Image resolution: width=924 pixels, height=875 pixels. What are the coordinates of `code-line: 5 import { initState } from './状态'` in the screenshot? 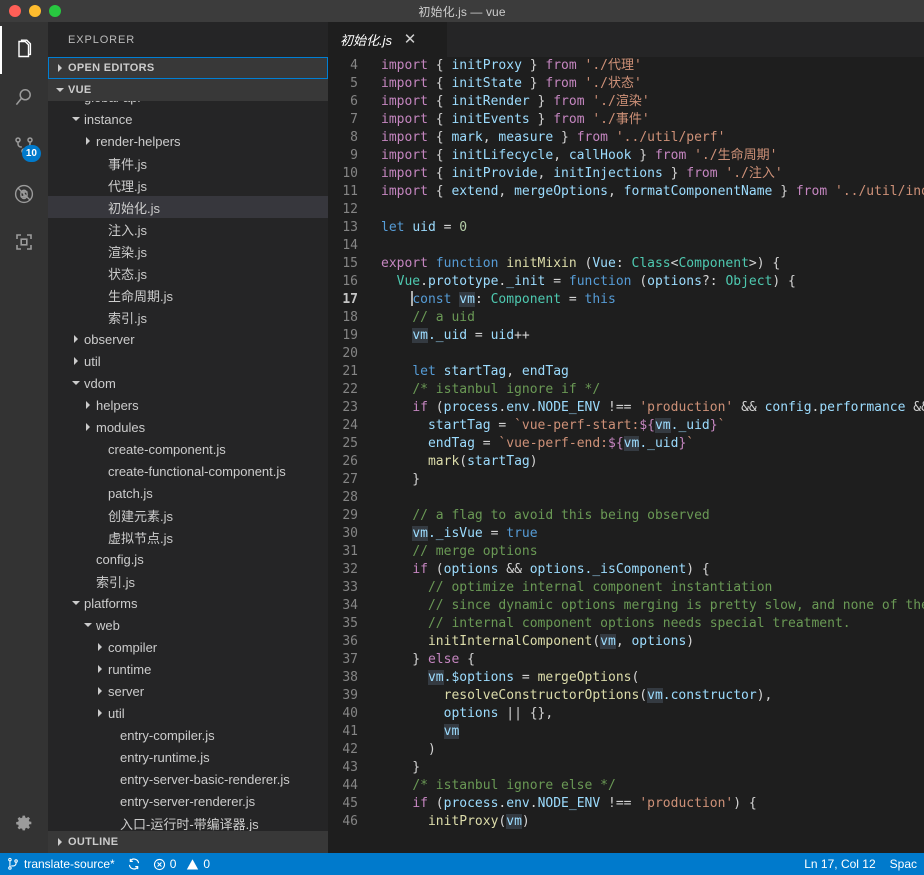 It's located at (626, 84).